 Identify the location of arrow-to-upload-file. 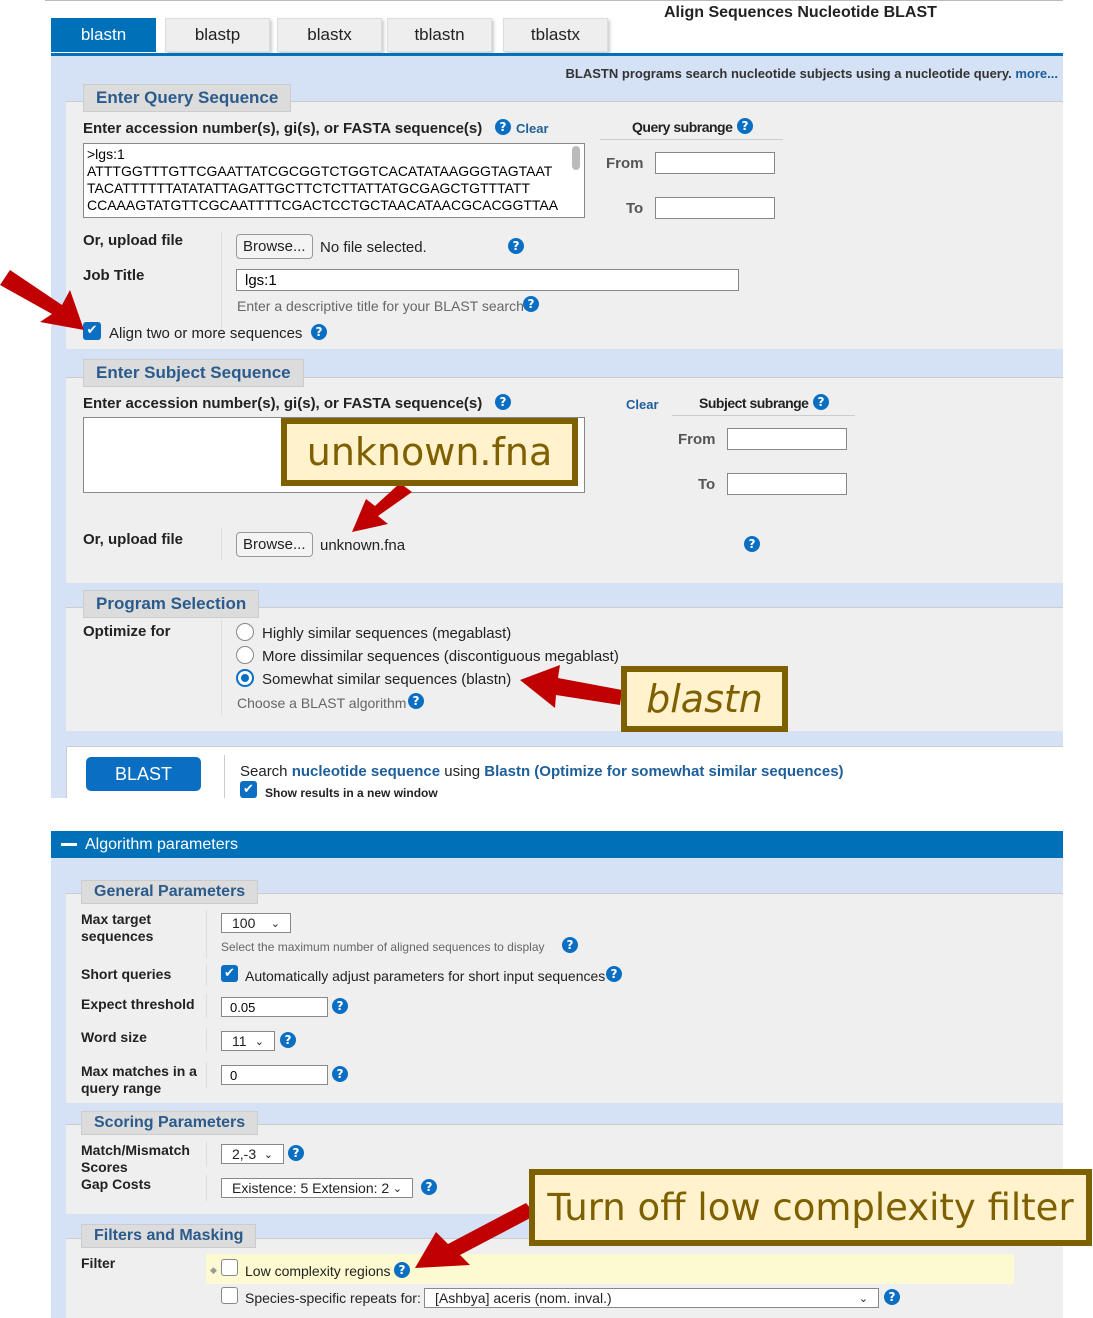
(382, 507).